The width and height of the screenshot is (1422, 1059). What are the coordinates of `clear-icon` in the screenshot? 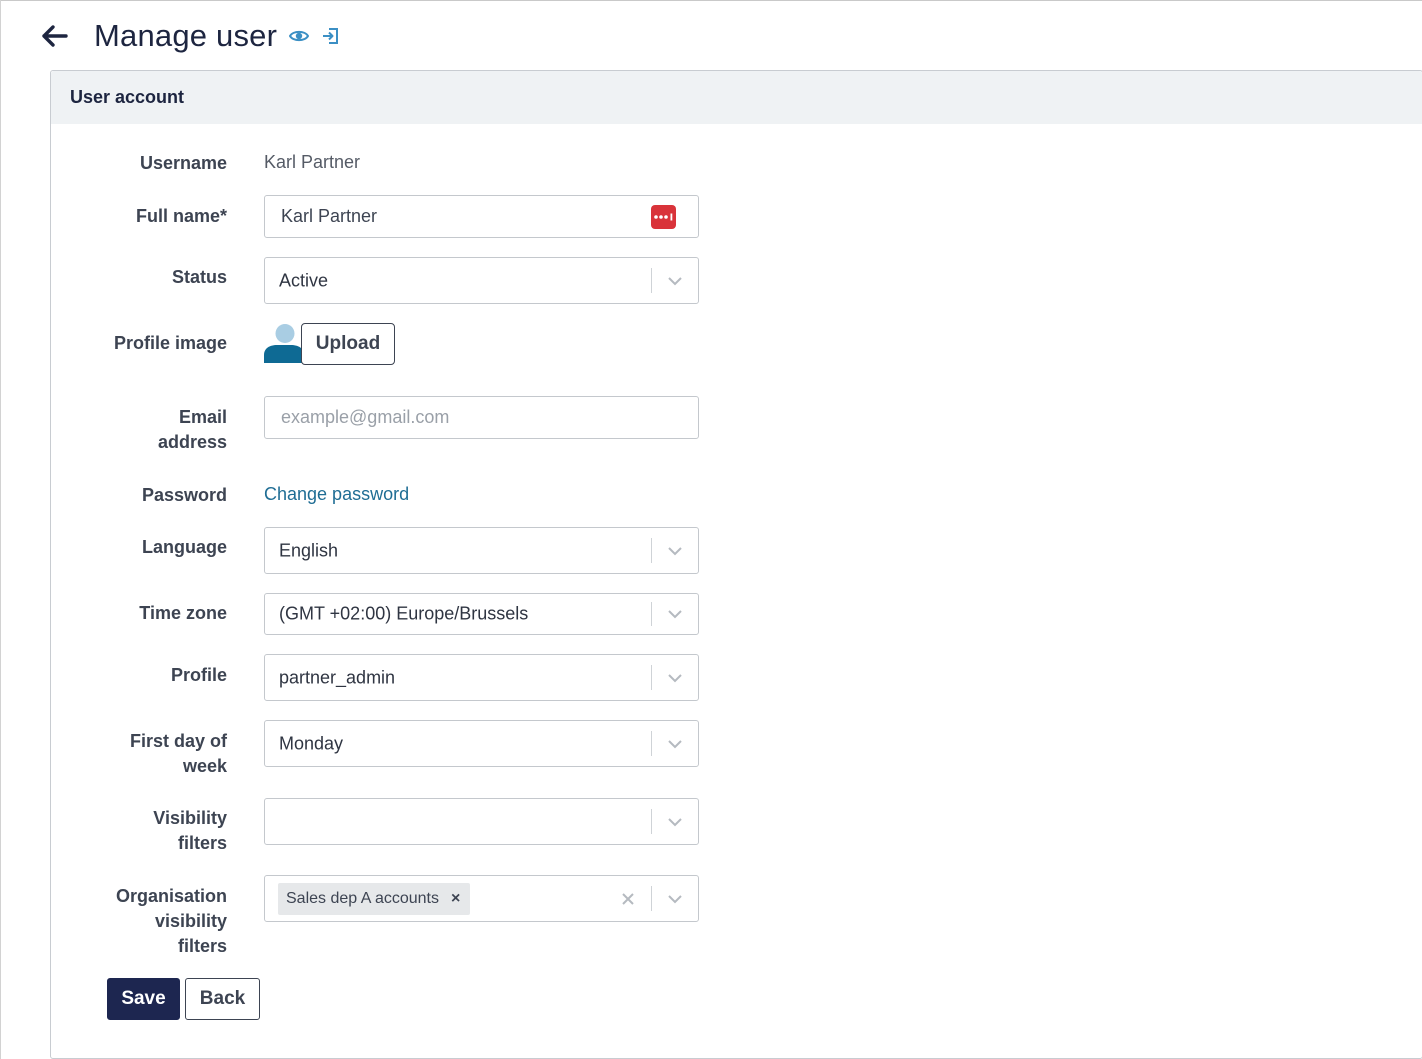 It's located at (628, 899).